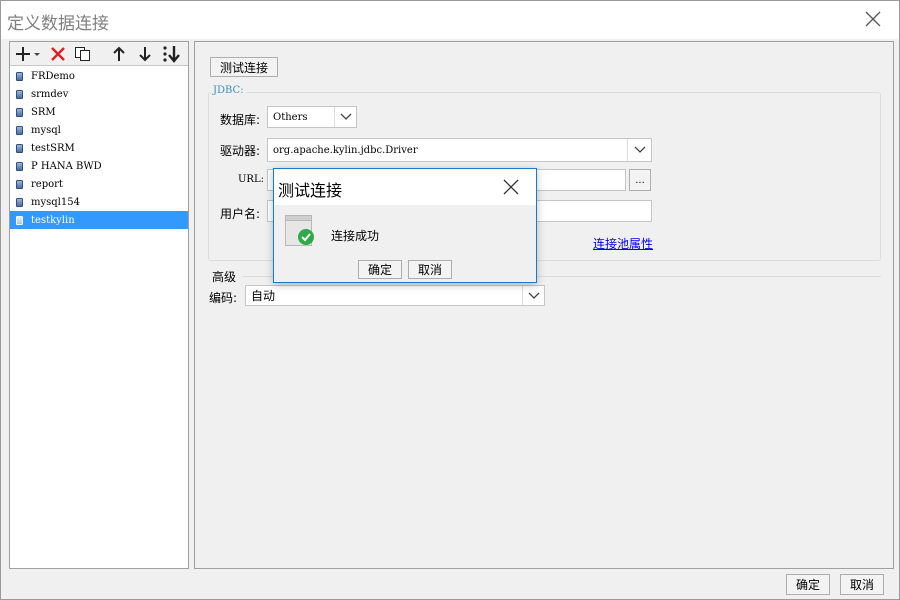 This screenshot has height=600, width=900. I want to click on advanced-label: 高级, so click(224, 277).